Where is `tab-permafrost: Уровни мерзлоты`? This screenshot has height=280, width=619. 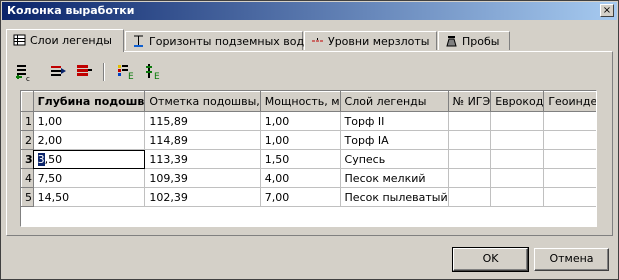 tab-permafrost: Уровни мерзлоты is located at coordinates (370, 40).